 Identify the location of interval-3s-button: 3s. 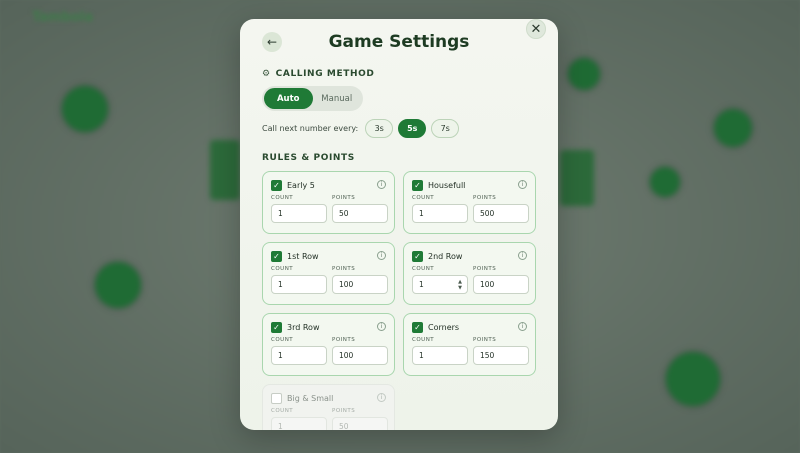
(379, 128).